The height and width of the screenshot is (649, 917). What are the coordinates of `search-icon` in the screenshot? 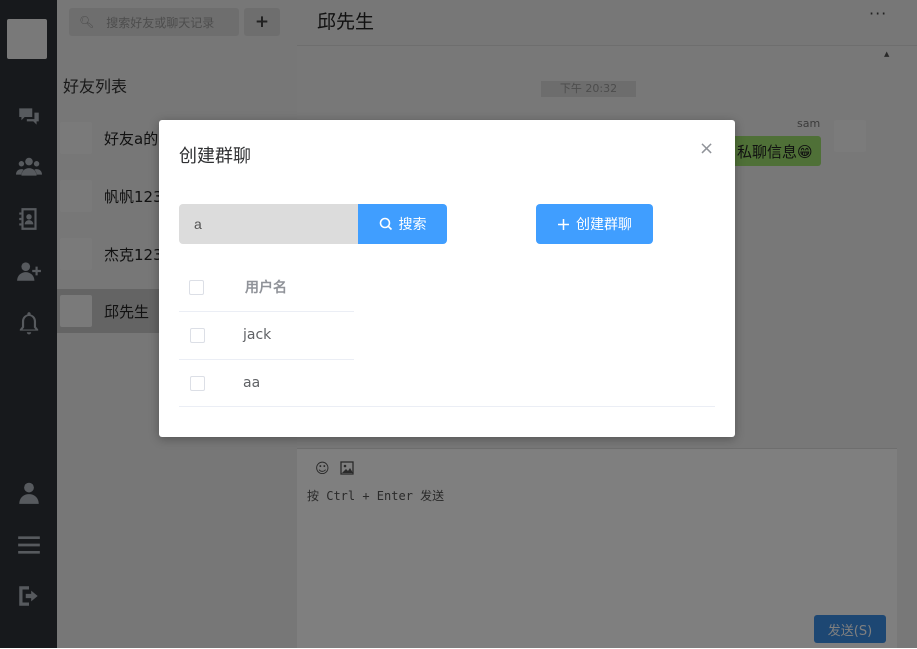 It's located at (386, 224).